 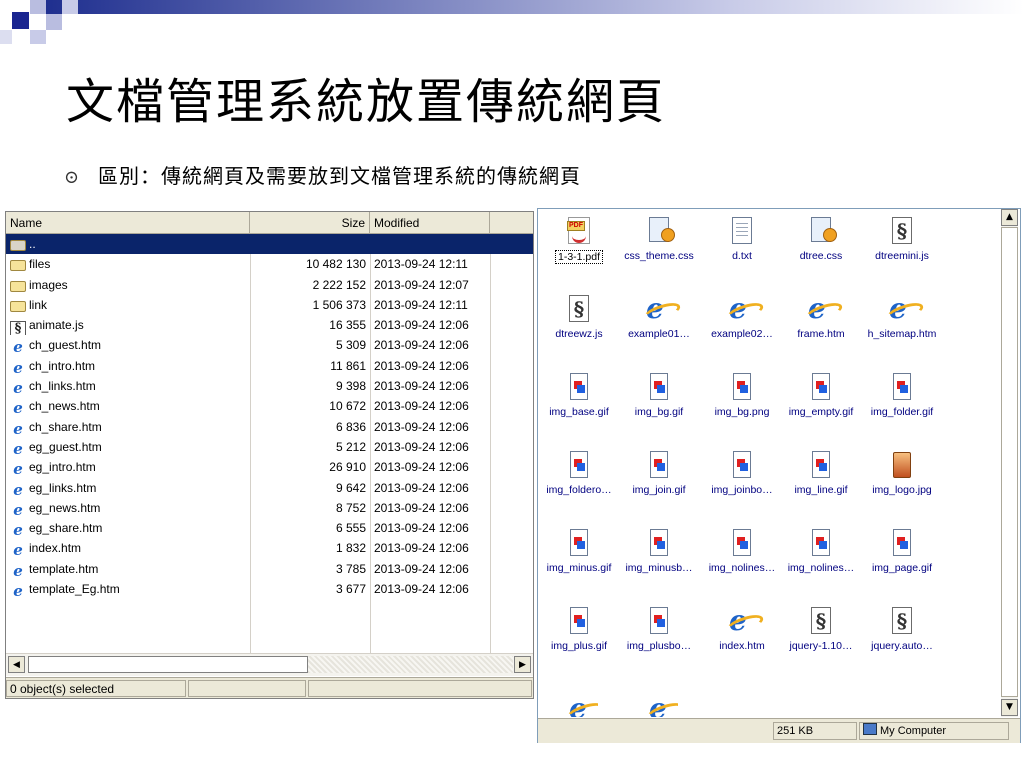 What do you see at coordinates (430, 222) in the screenshot?
I see `column-header-modified: Modified` at bounding box center [430, 222].